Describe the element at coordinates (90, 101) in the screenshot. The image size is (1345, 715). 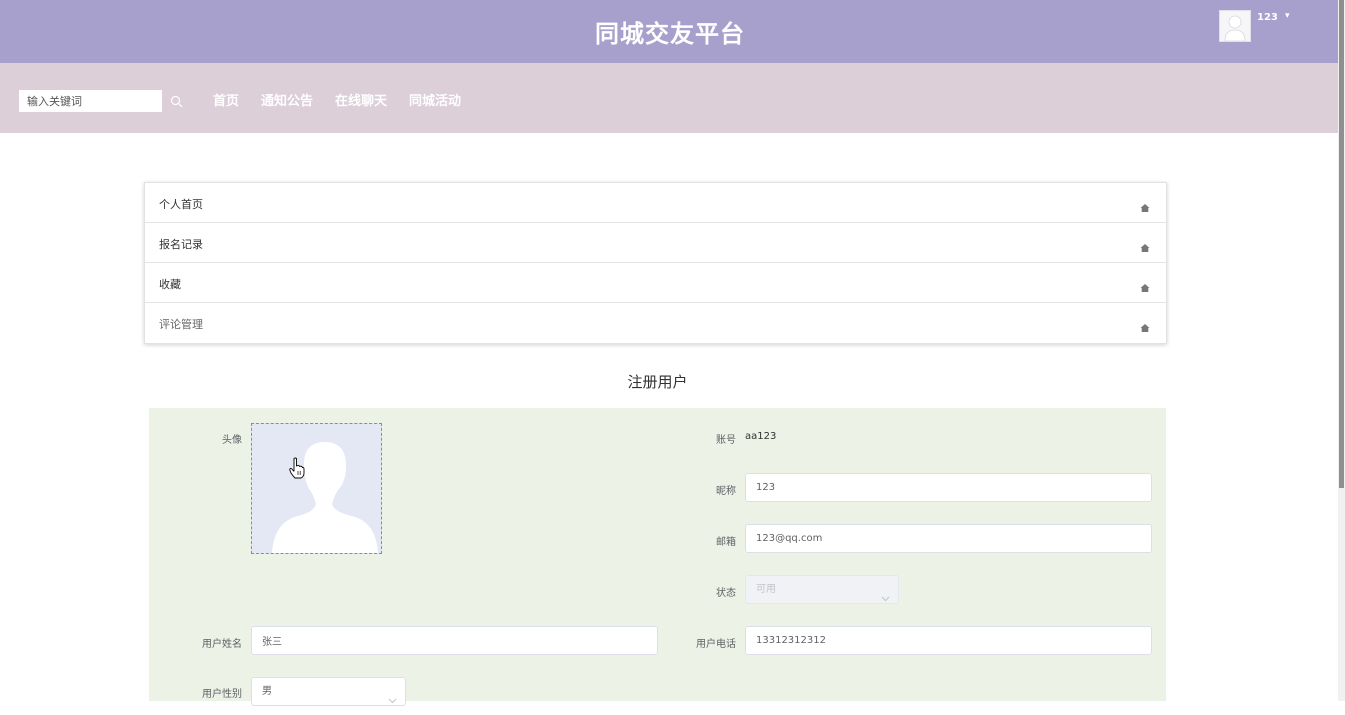
I see `search-input` at that location.